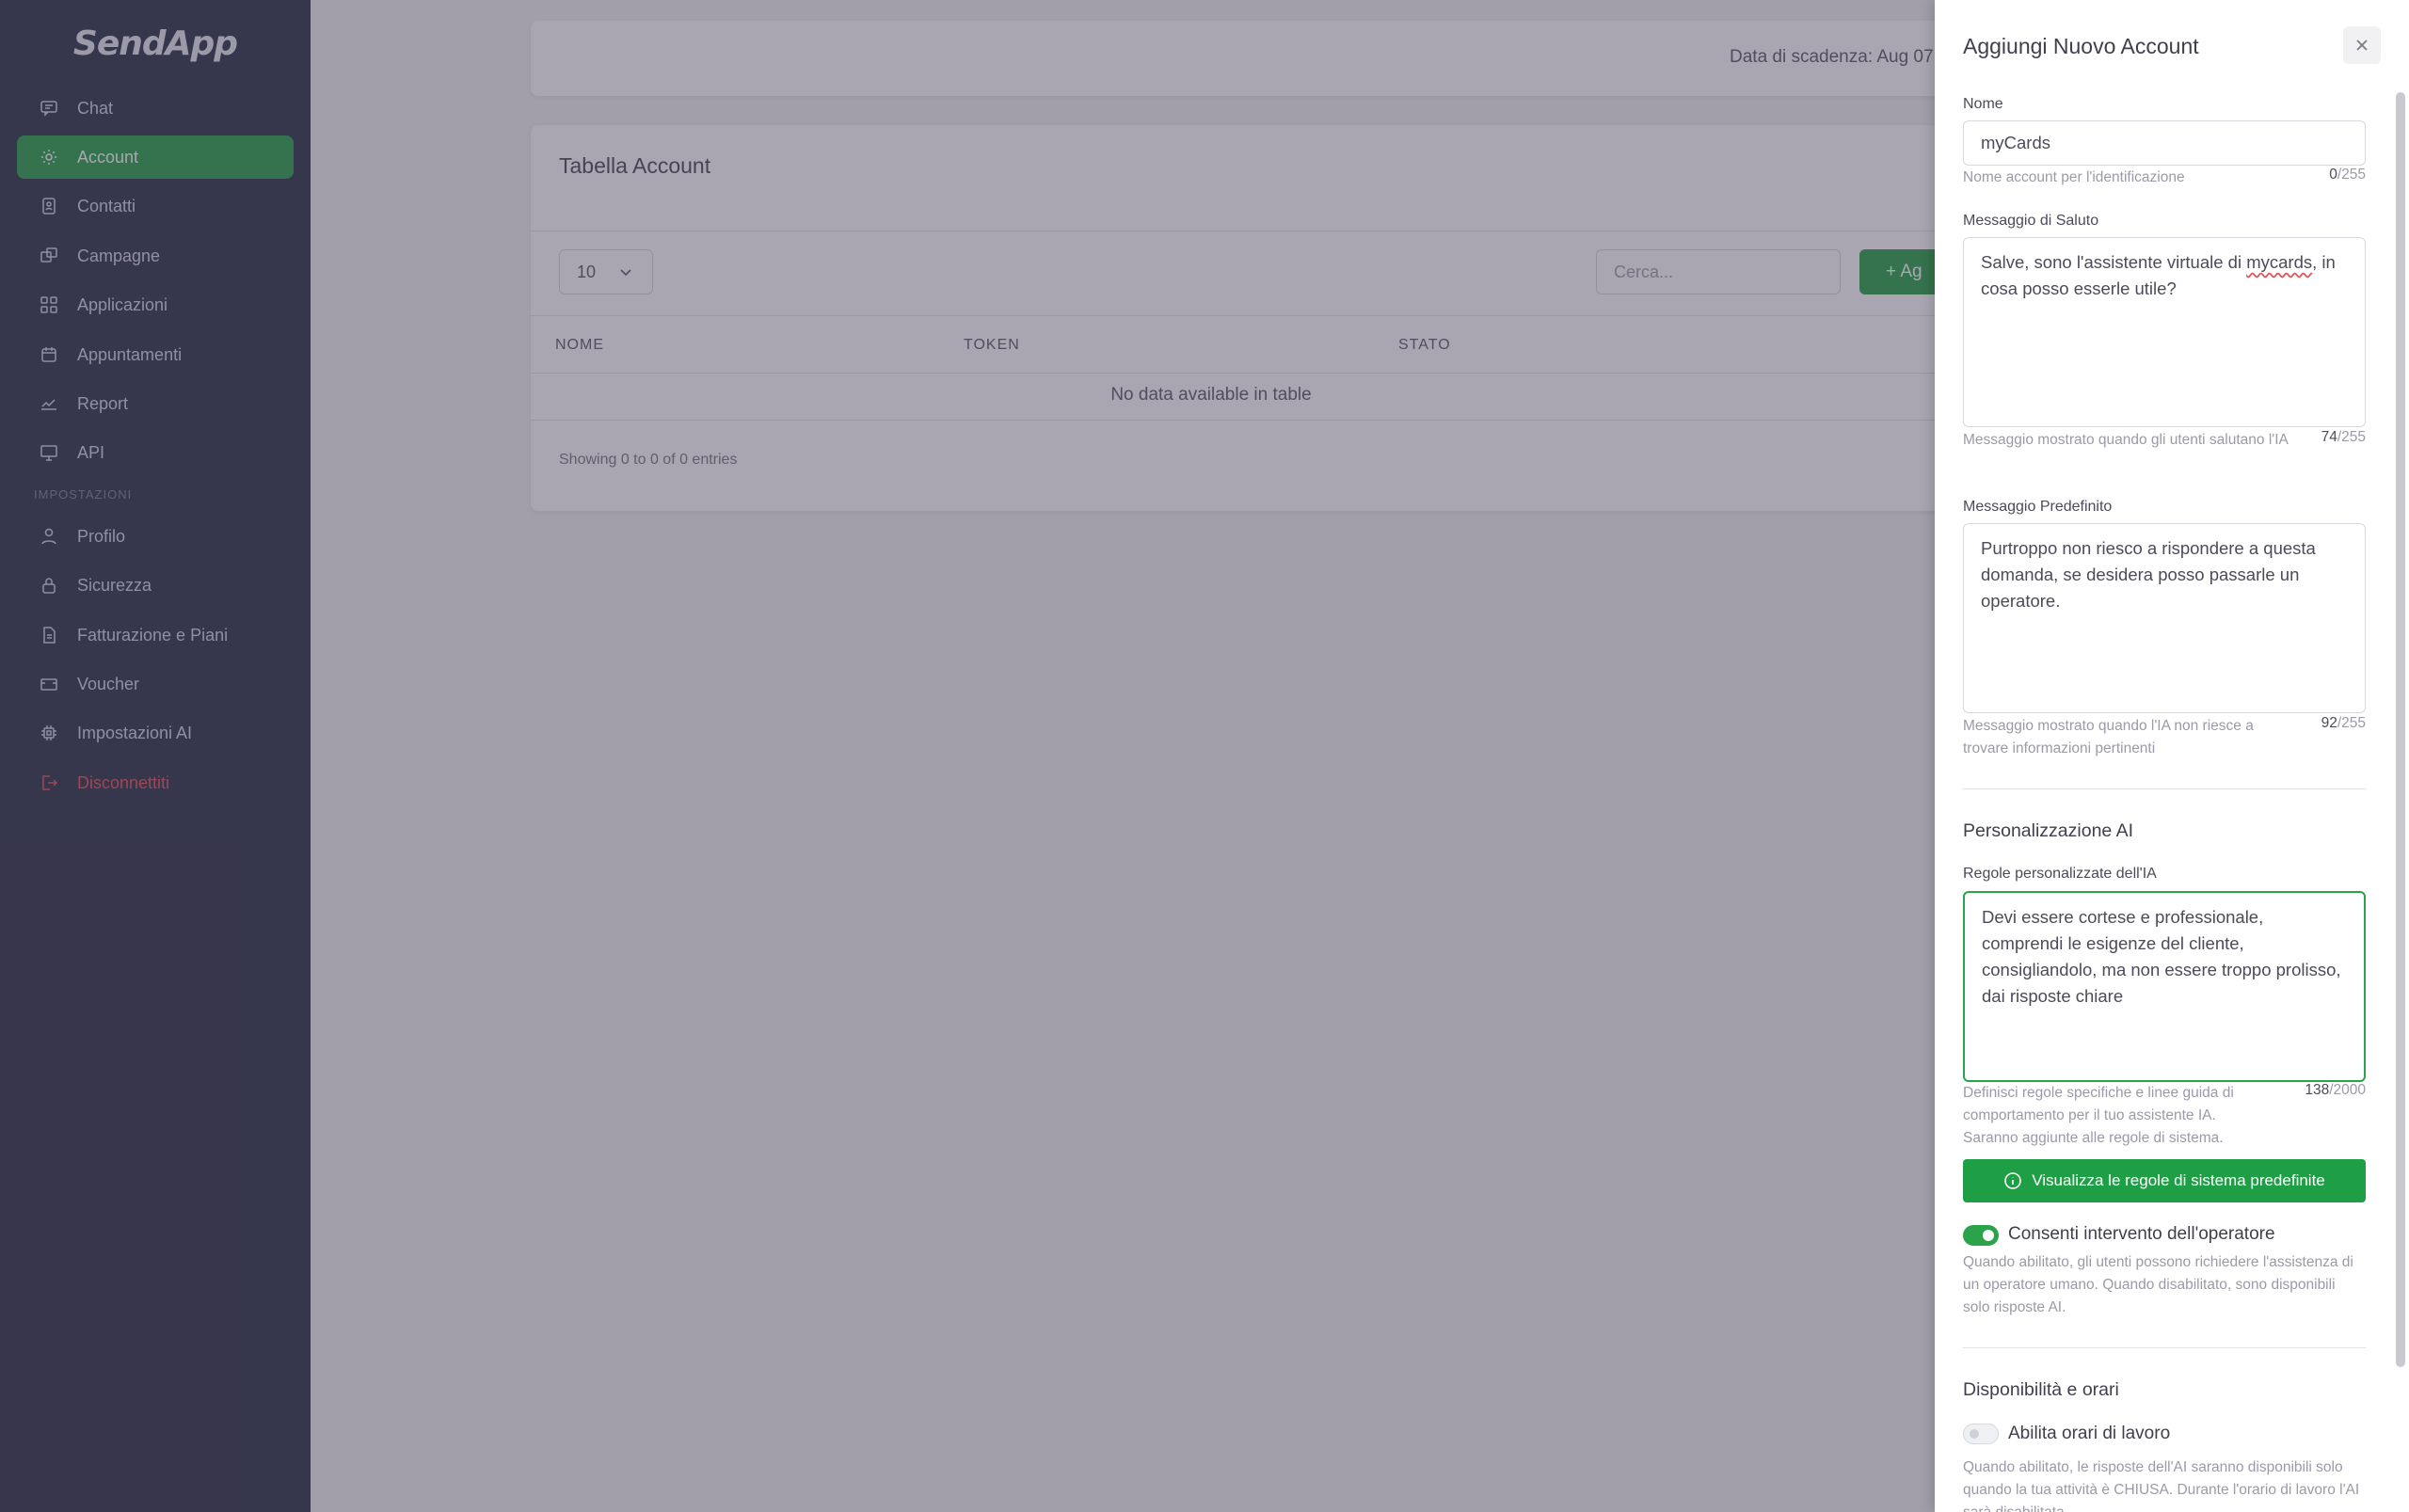 The height and width of the screenshot is (1512, 2409). Describe the element at coordinates (2049, 831) in the screenshot. I see `ai-section-title: Personalizzazione AI` at that location.